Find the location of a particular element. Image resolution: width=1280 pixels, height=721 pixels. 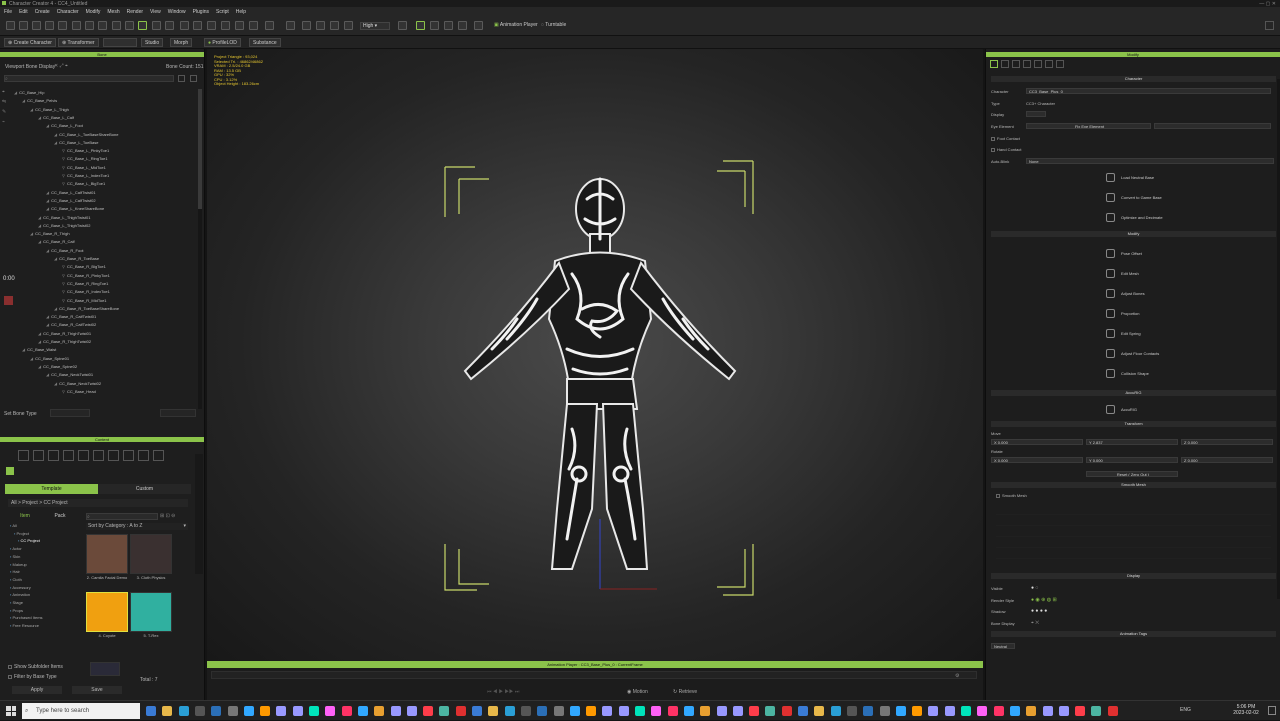

section-transform: Transform is located at coordinates (1133, 424).